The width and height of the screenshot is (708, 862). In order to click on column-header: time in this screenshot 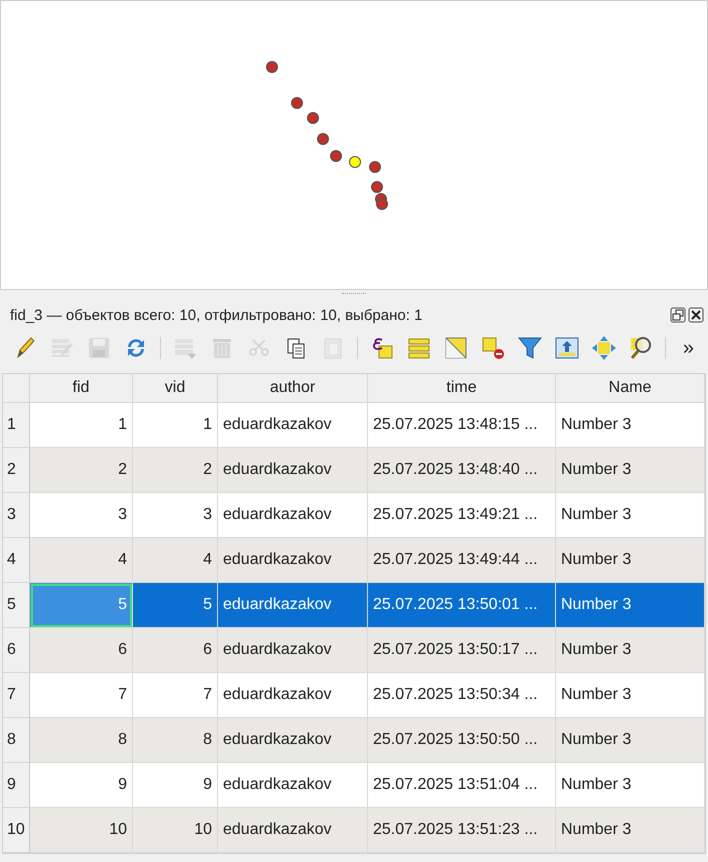, I will do `click(462, 388)`.